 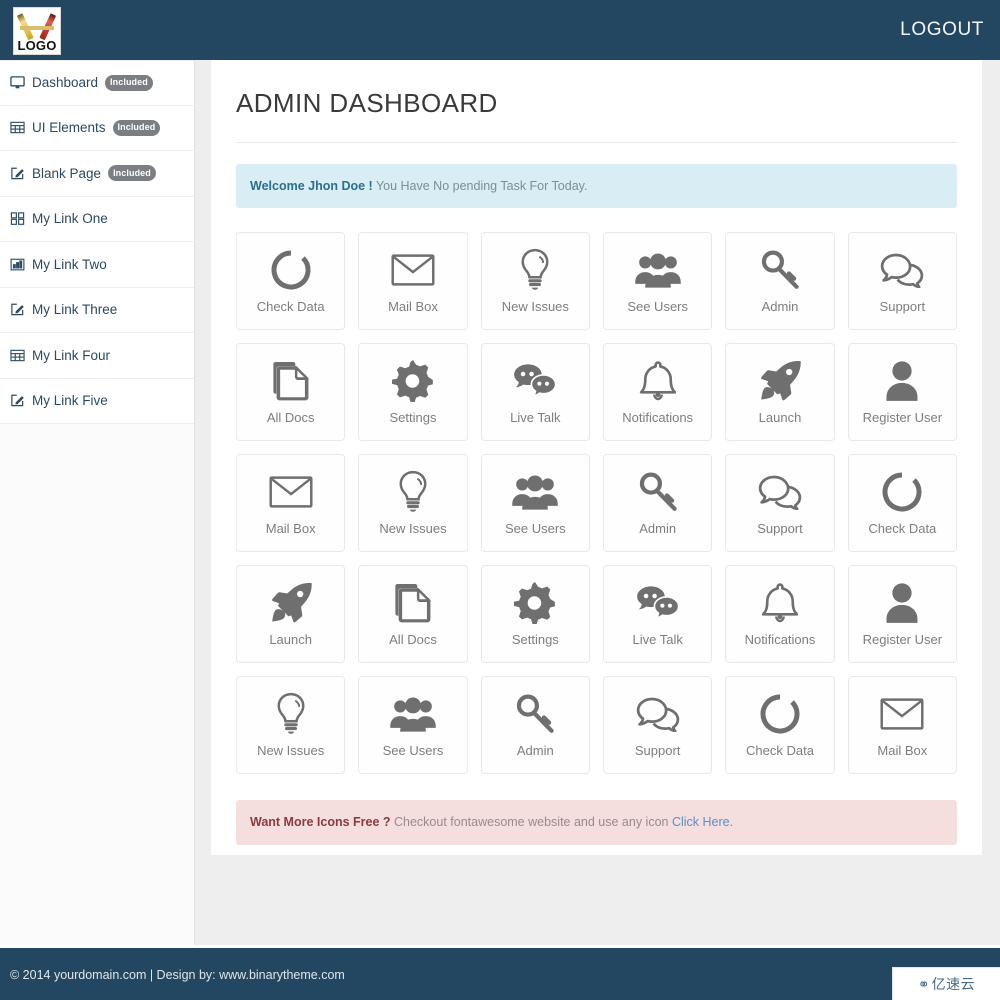 What do you see at coordinates (535, 529) in the screenshot?
I see `tile-label: See Users` at bounding box center [535, 529].